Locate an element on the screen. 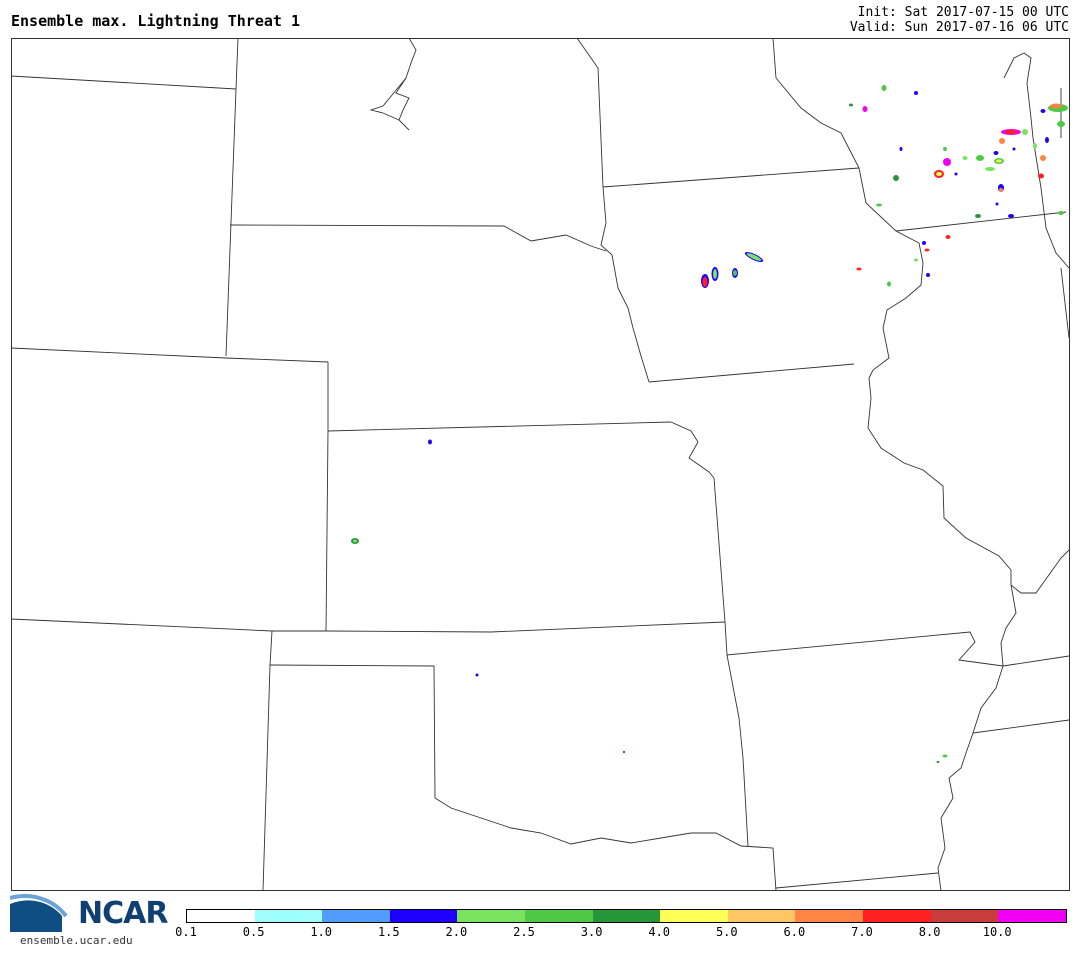 This screenshot has height=954, width=1080. colorbar-tick-label: 6.0 is located at coordinates (794, 932).